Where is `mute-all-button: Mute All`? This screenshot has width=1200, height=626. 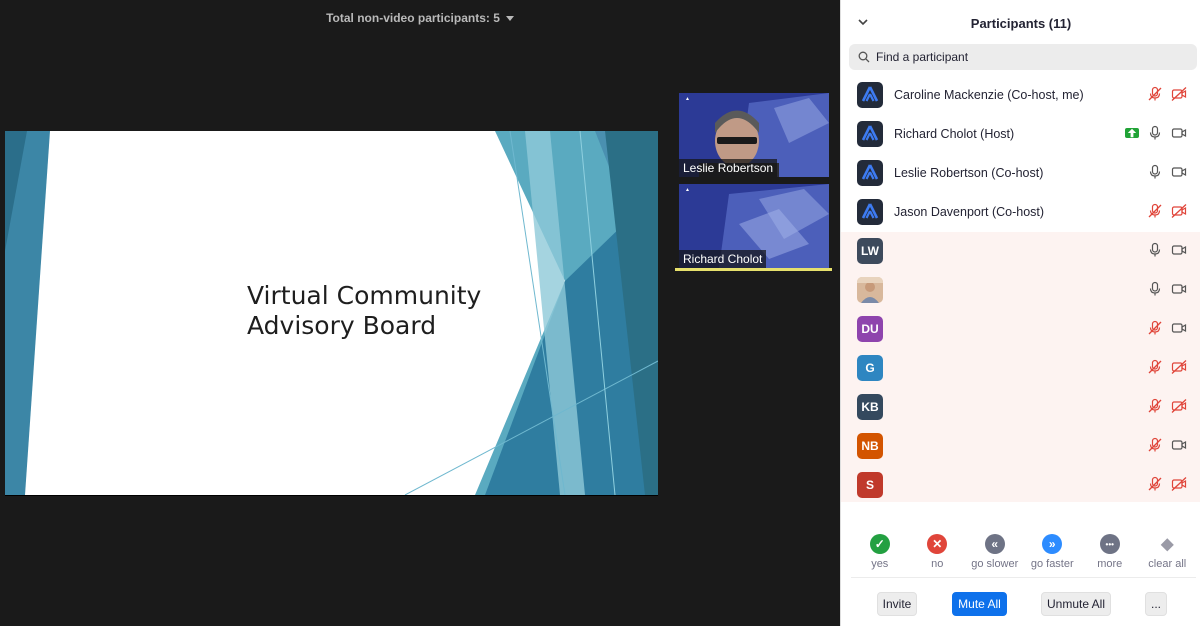 mute-all-button: Mute All is located at coordinates (979, 604).